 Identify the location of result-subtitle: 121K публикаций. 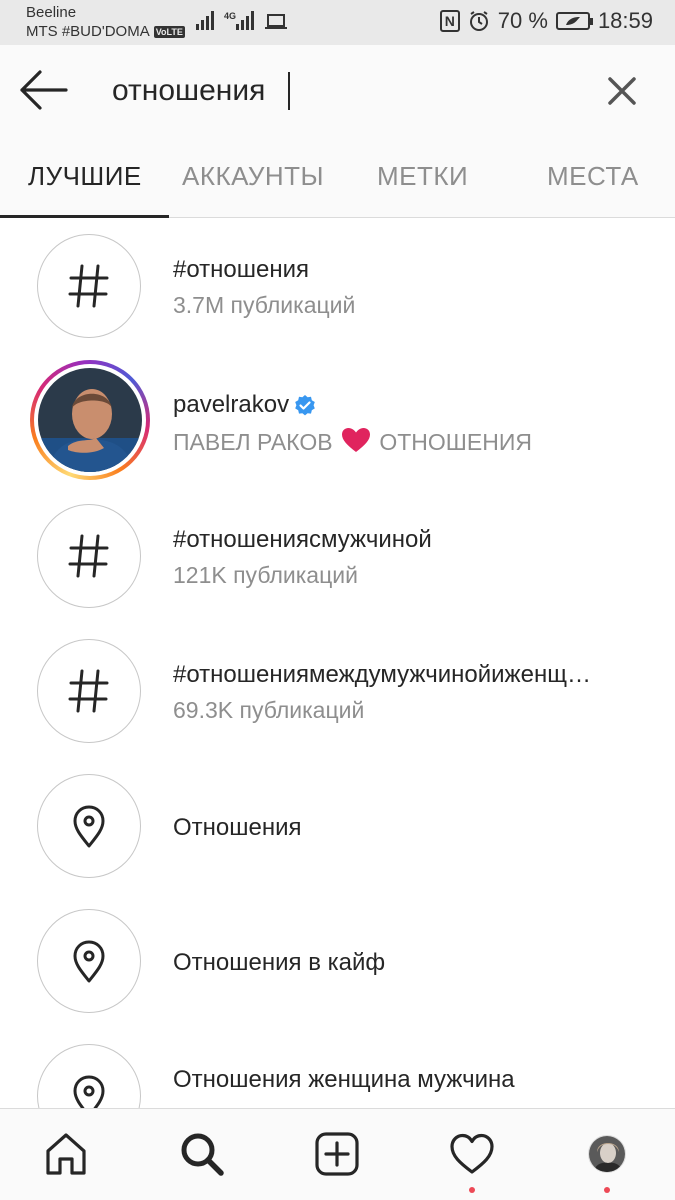
(265, 575).